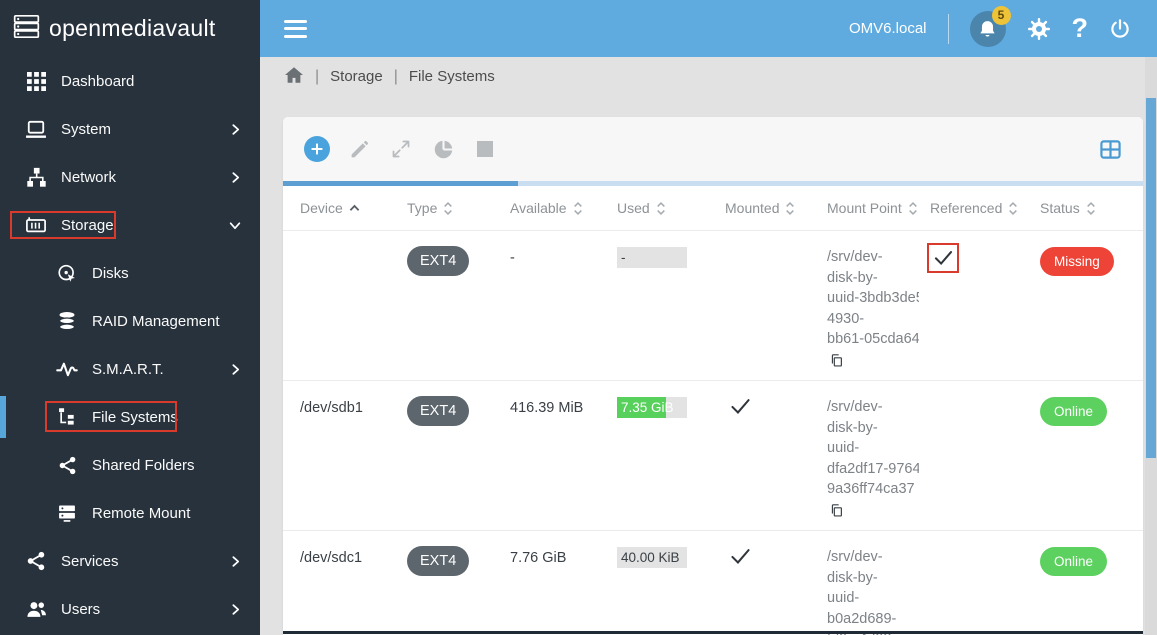 The image size is (1157, 635). What do you see at coordinates (1110, 149) in the screenshot?
I see `column-settings-button` at bounding box center [1110, 149].